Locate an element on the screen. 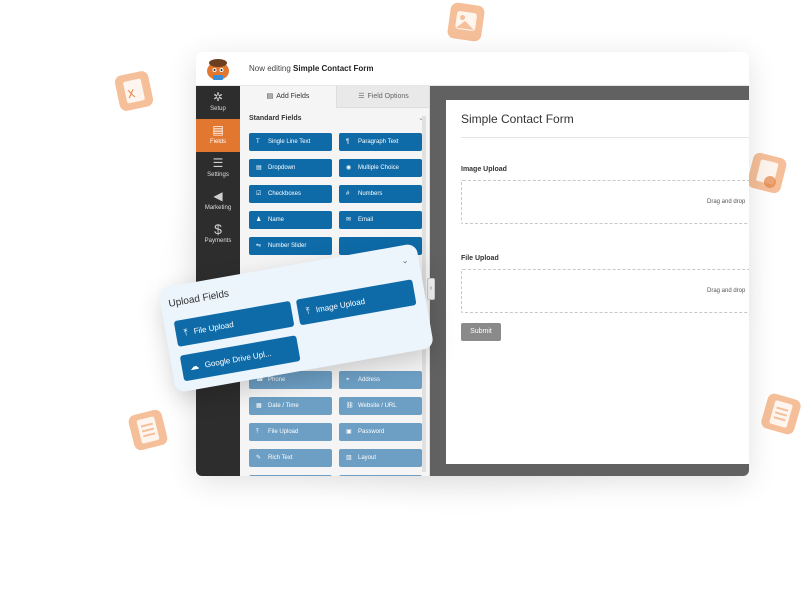 Image resolution: width=804 pixels, height=594 pixels. top-bar: Now editing Simple Contact Form is located at coordinates (472, 69).